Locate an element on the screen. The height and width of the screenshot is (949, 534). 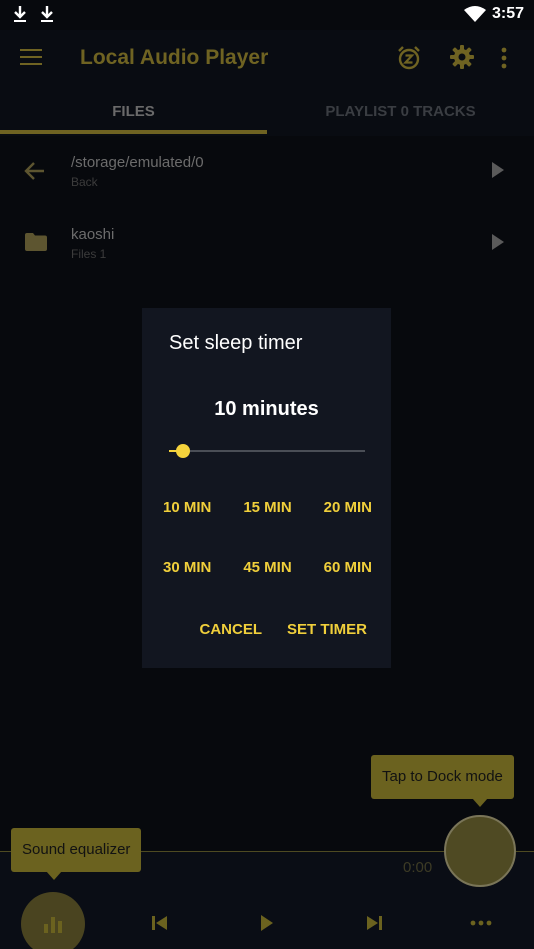
app-bar: Local Audio Player is located at coordinates (267, 59).